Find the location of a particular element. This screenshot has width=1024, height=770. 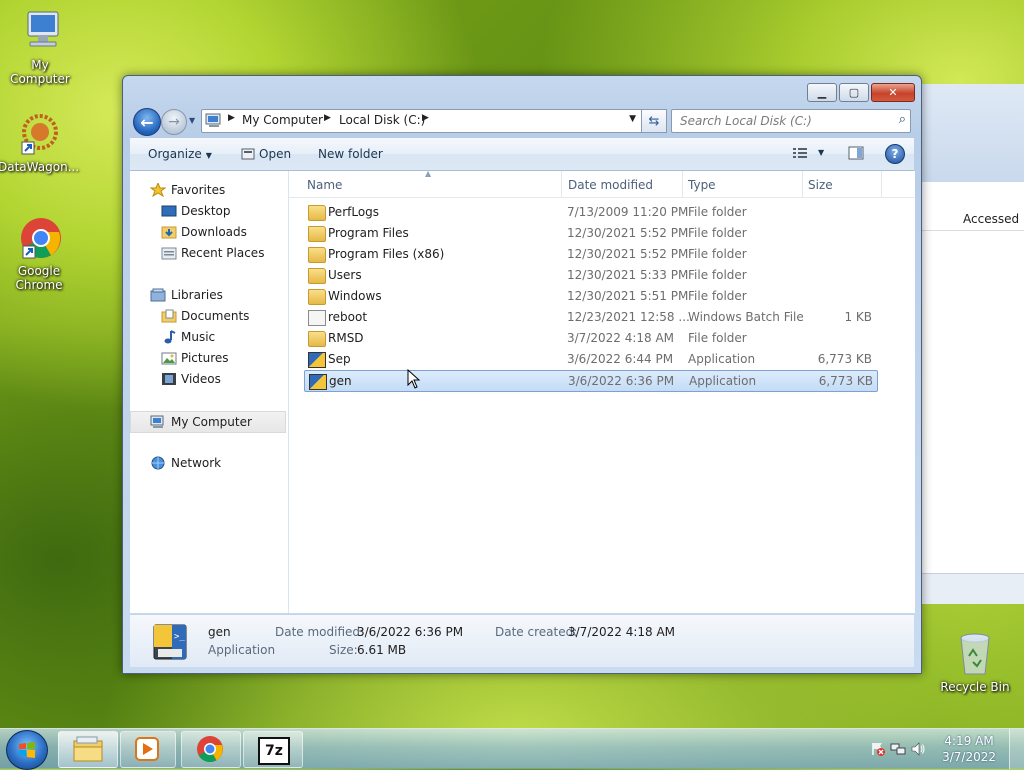

forward-button: → is located at coordinates (174, 122).